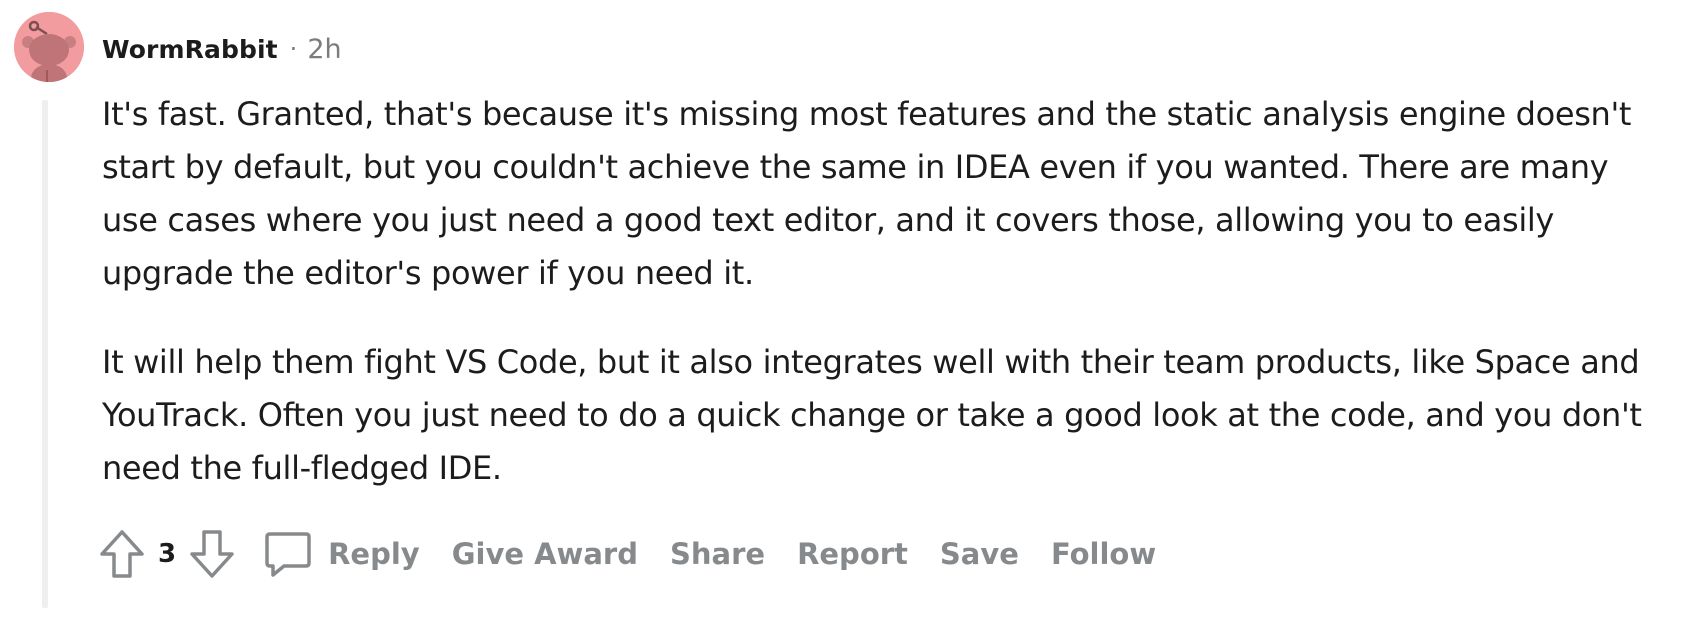 The height and width of the screenshot is (619, 1697). Describe the element at coordinates (717, 554) in the screenshot. I see `share-button: Share` at that location.